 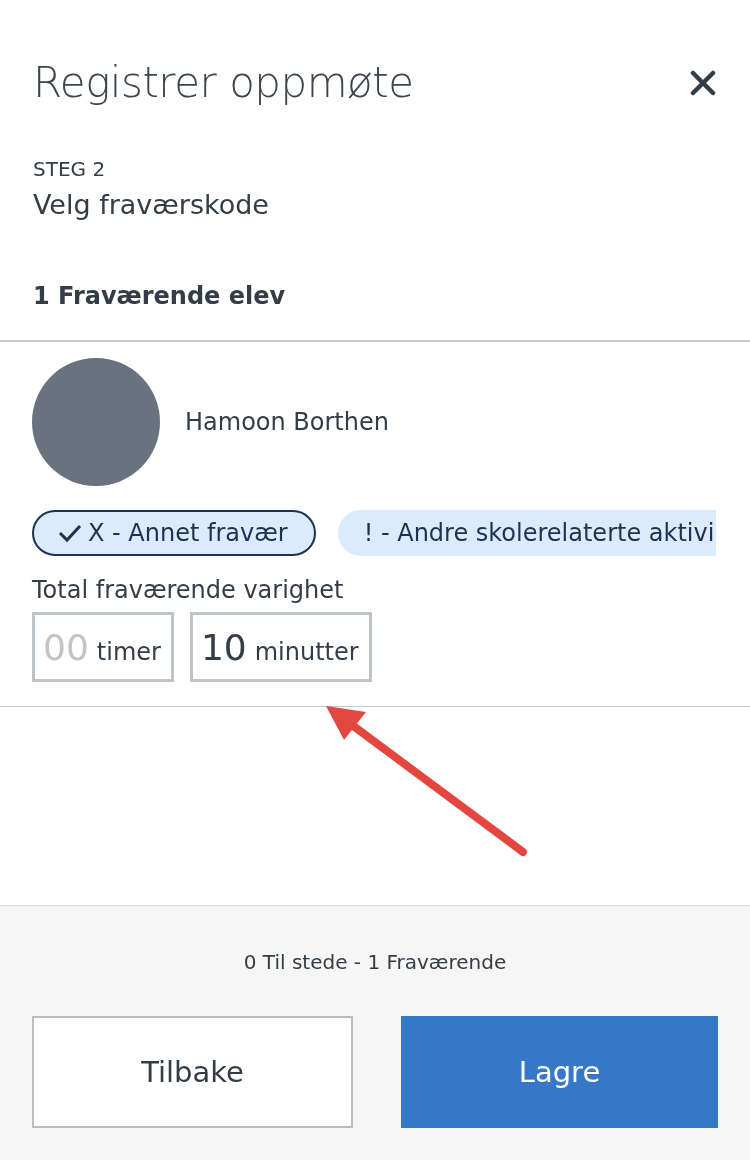 I want to click on unit-label: minutter, so click(x=306, y=652).